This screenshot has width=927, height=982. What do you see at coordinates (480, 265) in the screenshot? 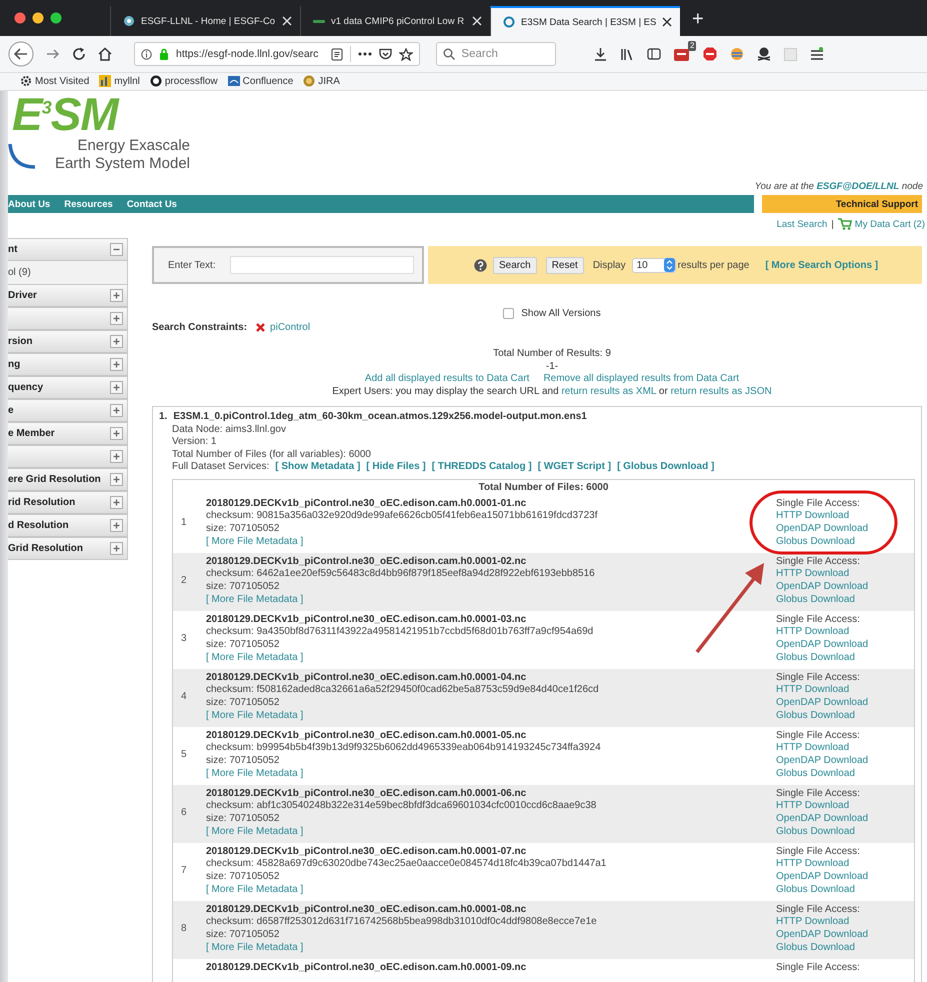
I see `help-icon` at bounding box center [480, 265].